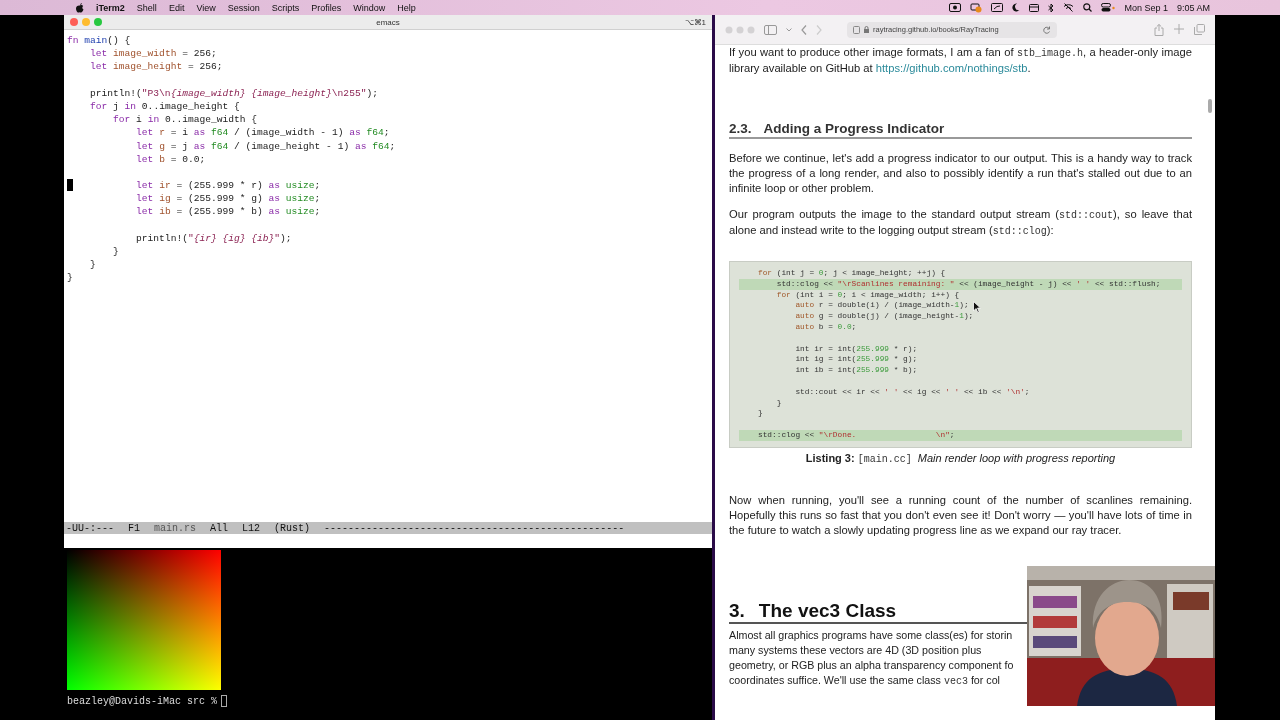 The height and width of the screenshot is (720, 1280). I want to click on code-line: let ir = (255.999 * r) as usize;, so click(194, 186).